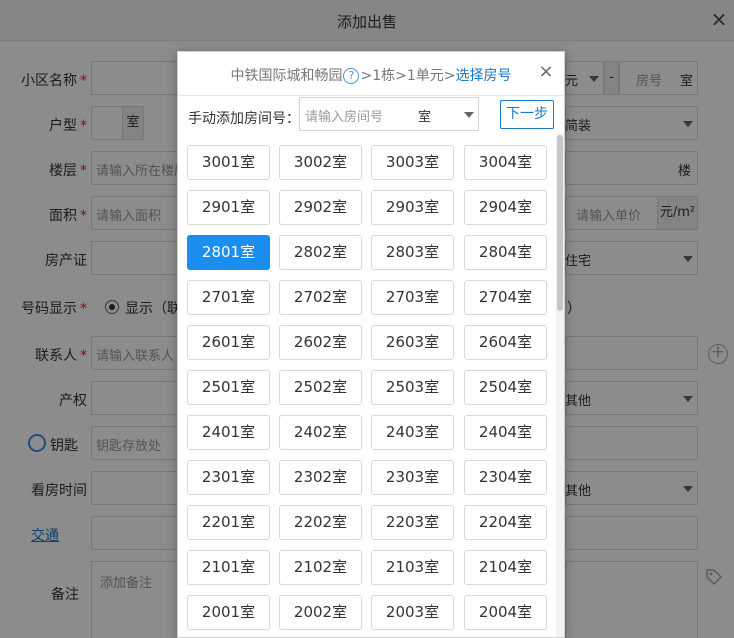 Image resolution: width=734 pixels, height=638 pixels. What do you see at coordinates (505, 162) in the screenshot?
I see `room-button: 3004室` at bounding box center [505, 162].